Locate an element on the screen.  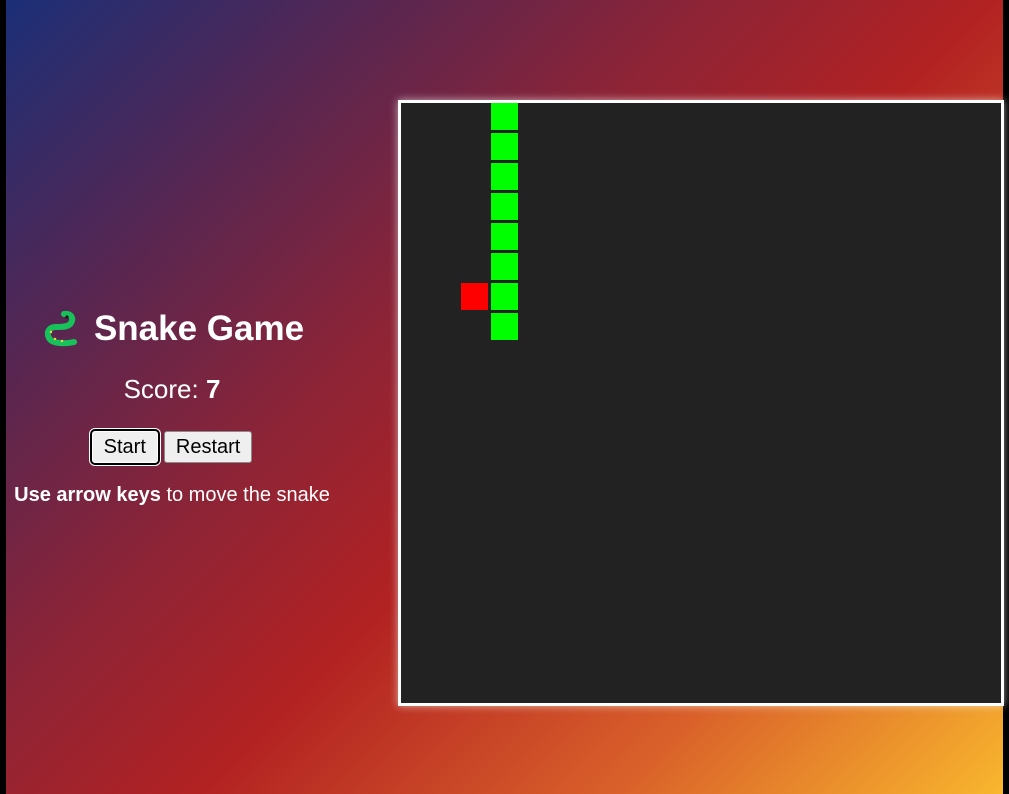
score-label: Score: is located at coordinates (161, 389).